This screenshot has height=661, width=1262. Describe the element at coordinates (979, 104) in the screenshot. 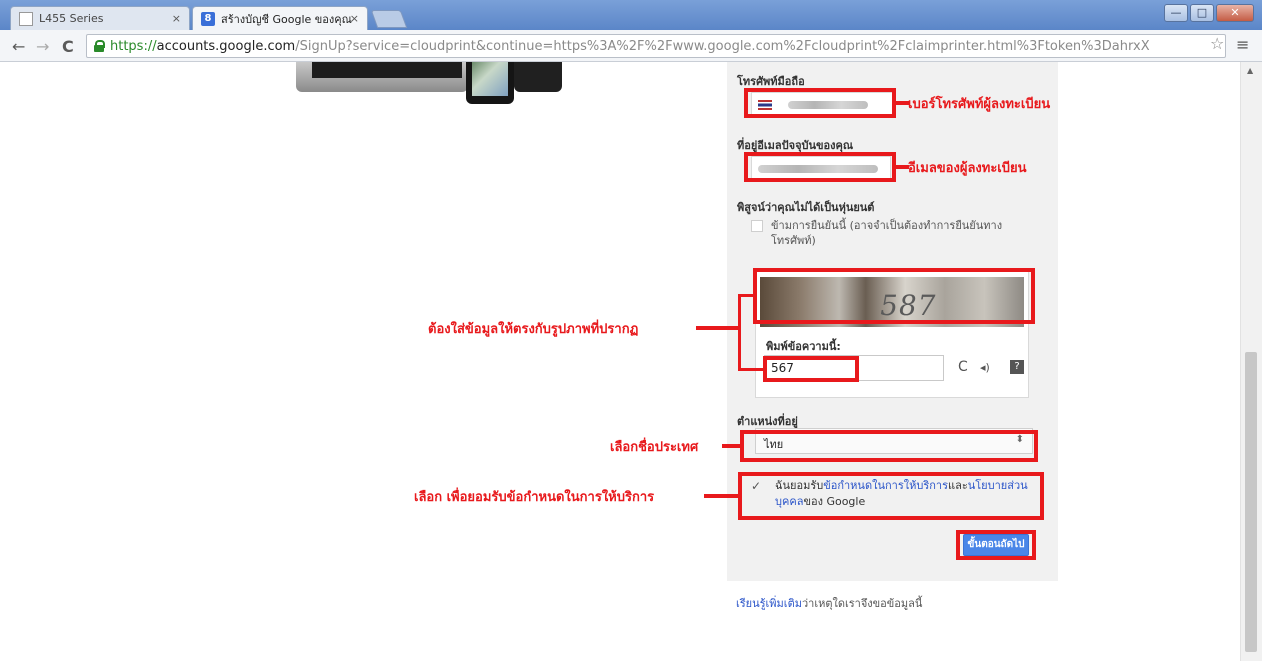

I see `annotation-phone: เบอร์โทรศัพท์ผู้ลงทะเบียน` at that location.